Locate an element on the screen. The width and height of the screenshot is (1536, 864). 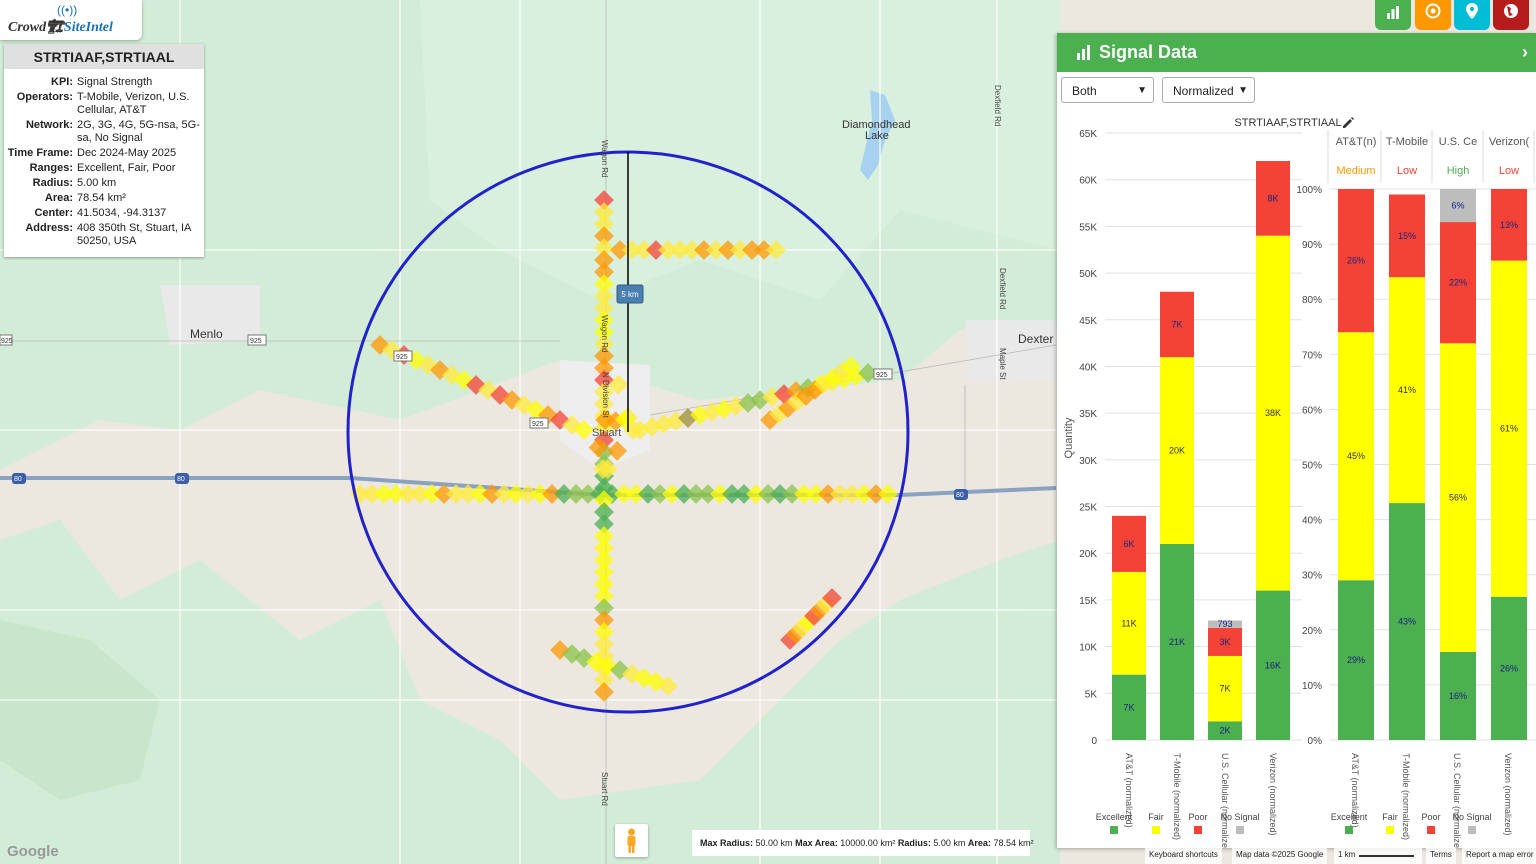
map-data-attribution: Map data ©2025 Google is located at coordinates (1280, 856).